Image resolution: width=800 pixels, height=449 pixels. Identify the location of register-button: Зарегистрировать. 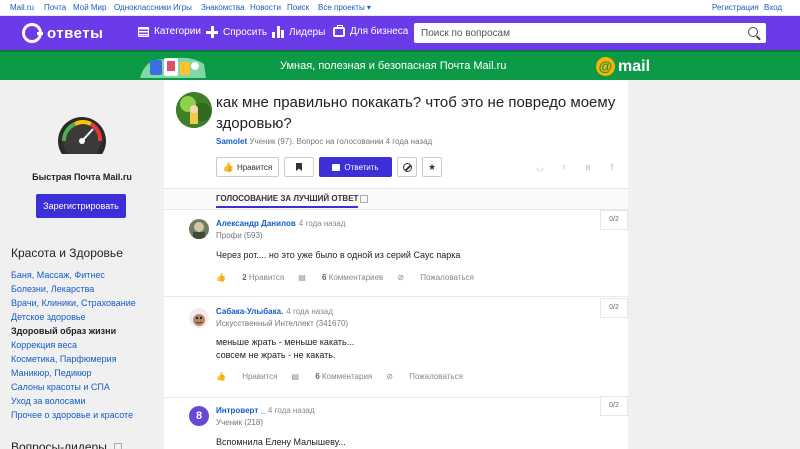
(81, 206).